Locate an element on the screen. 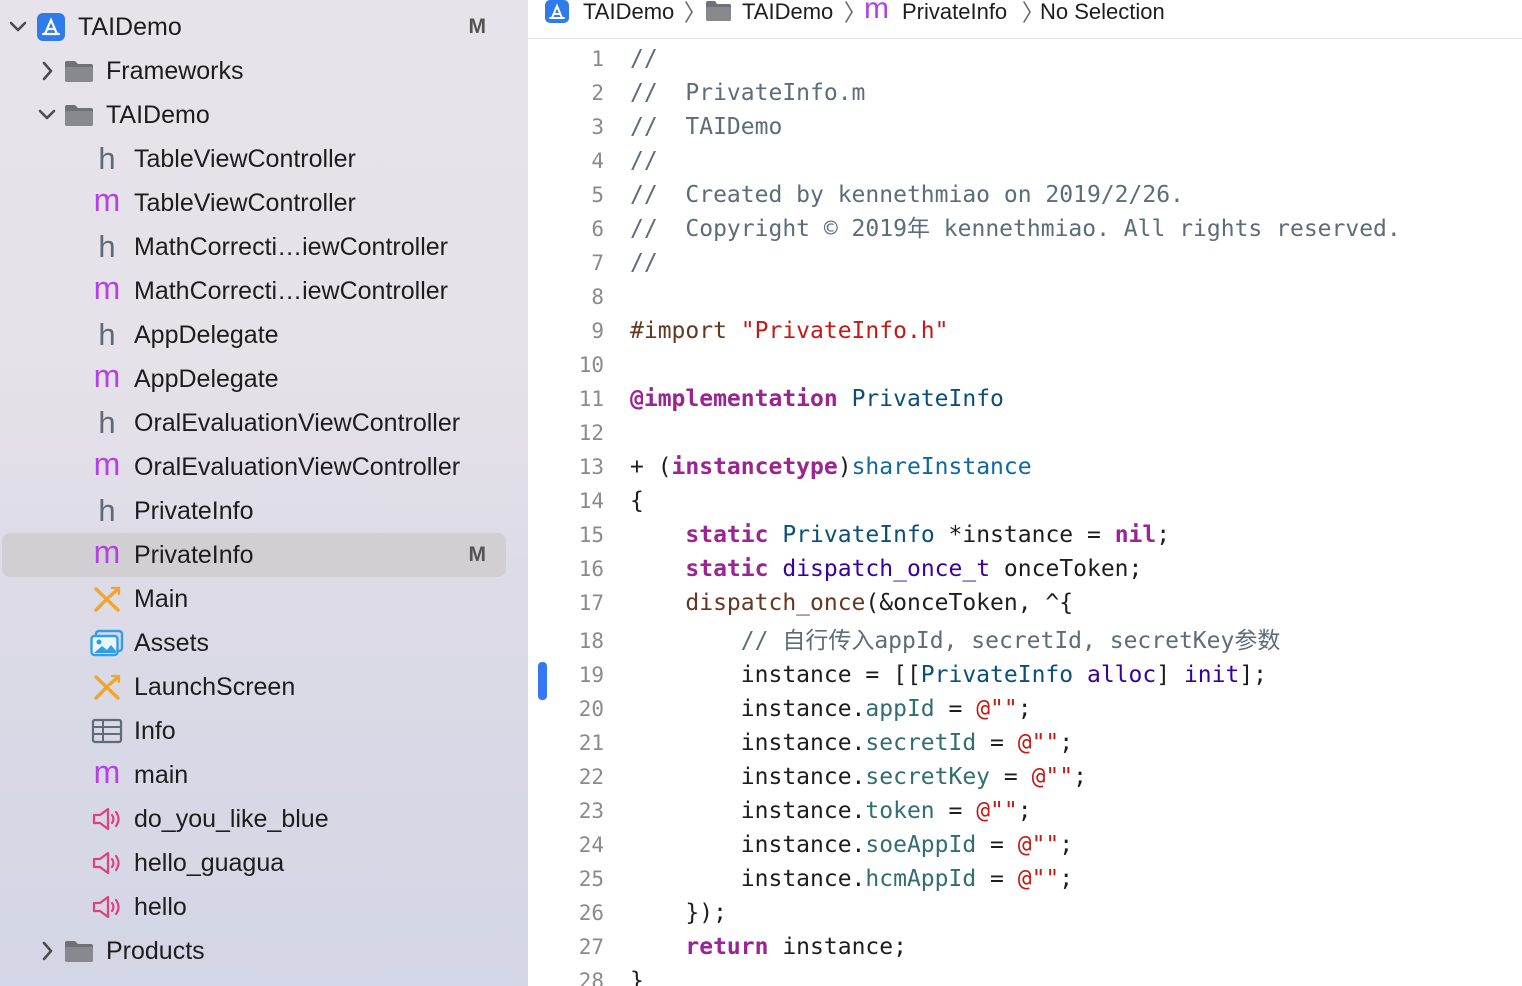 The width and height of the screenshot is (1522, 986). code-line: // Created by kennethmiao on 2019/2/26. is located at coordinates (907, 195).